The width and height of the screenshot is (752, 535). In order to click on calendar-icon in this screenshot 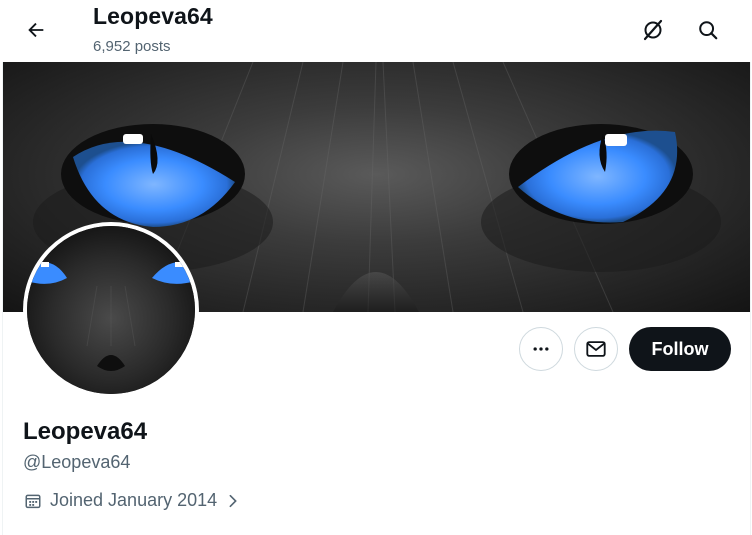, I will do `click(33, 501)`.